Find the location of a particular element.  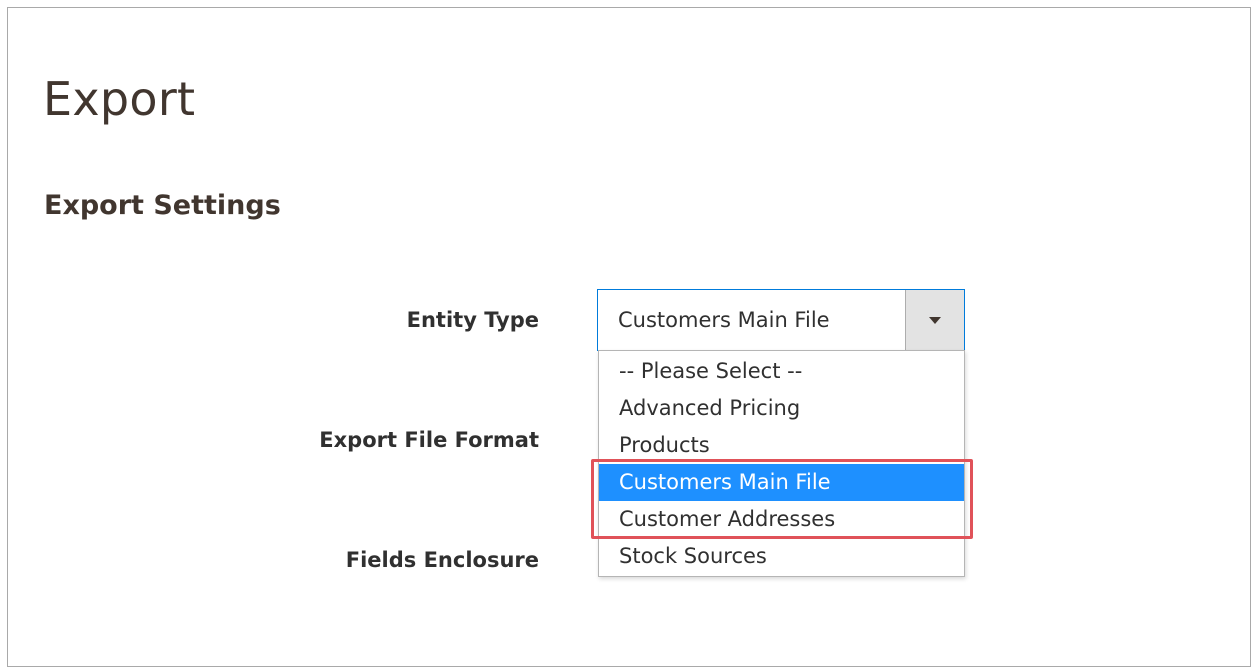

entity-type-select: Customers Main File is located at coordinates (781, 320).